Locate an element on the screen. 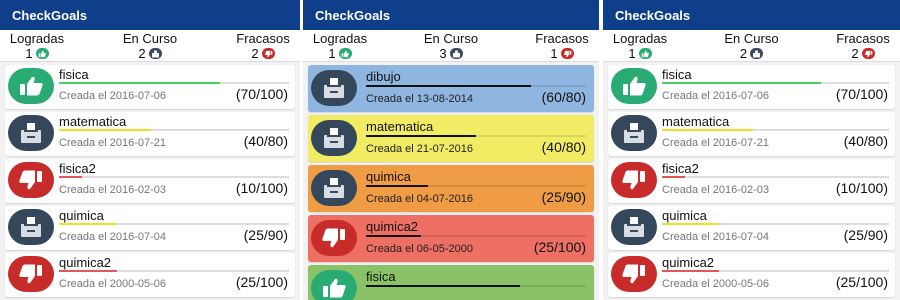 The height and width of the screenshot is (300, 900). goal-created-date: Creada el 13-08-2014 is located at coordinates (420, 99).